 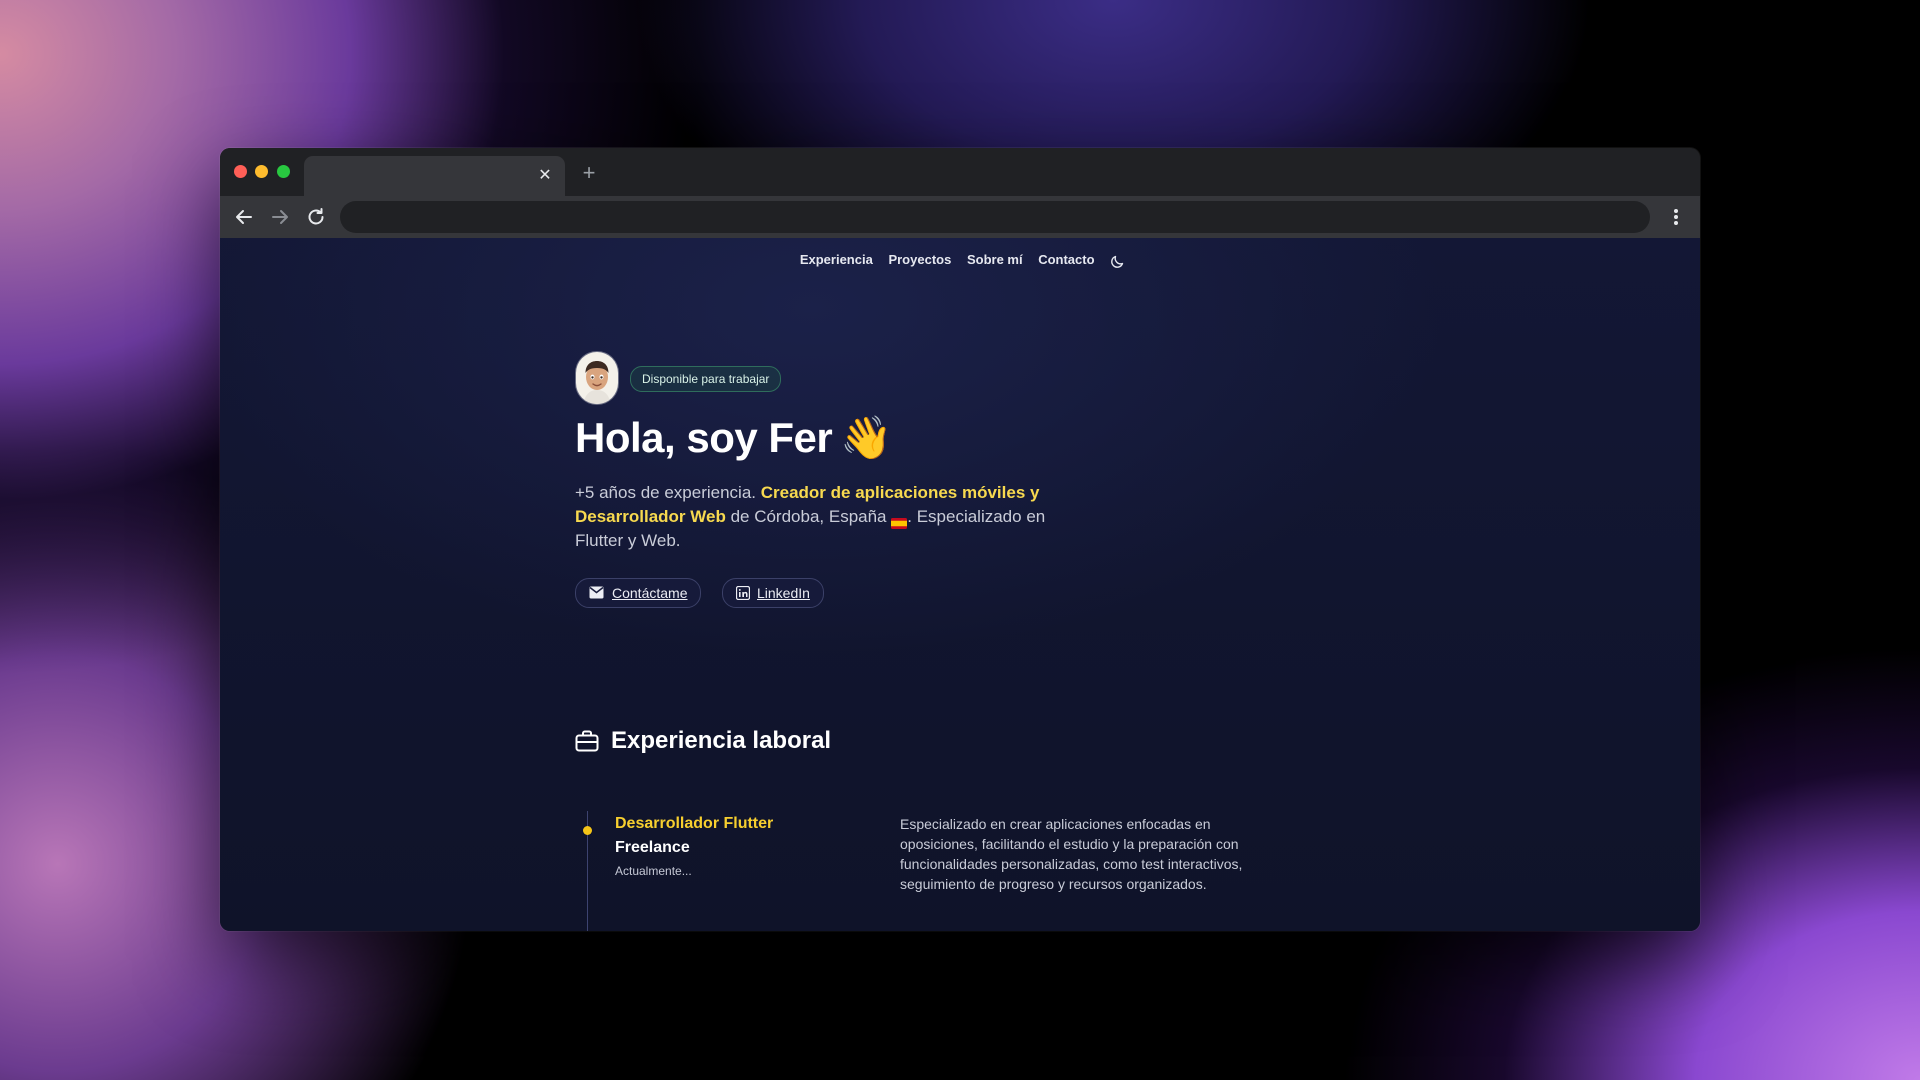 I want to click on job-title: Desarrollador Flutter, so click(x=694, y=823).